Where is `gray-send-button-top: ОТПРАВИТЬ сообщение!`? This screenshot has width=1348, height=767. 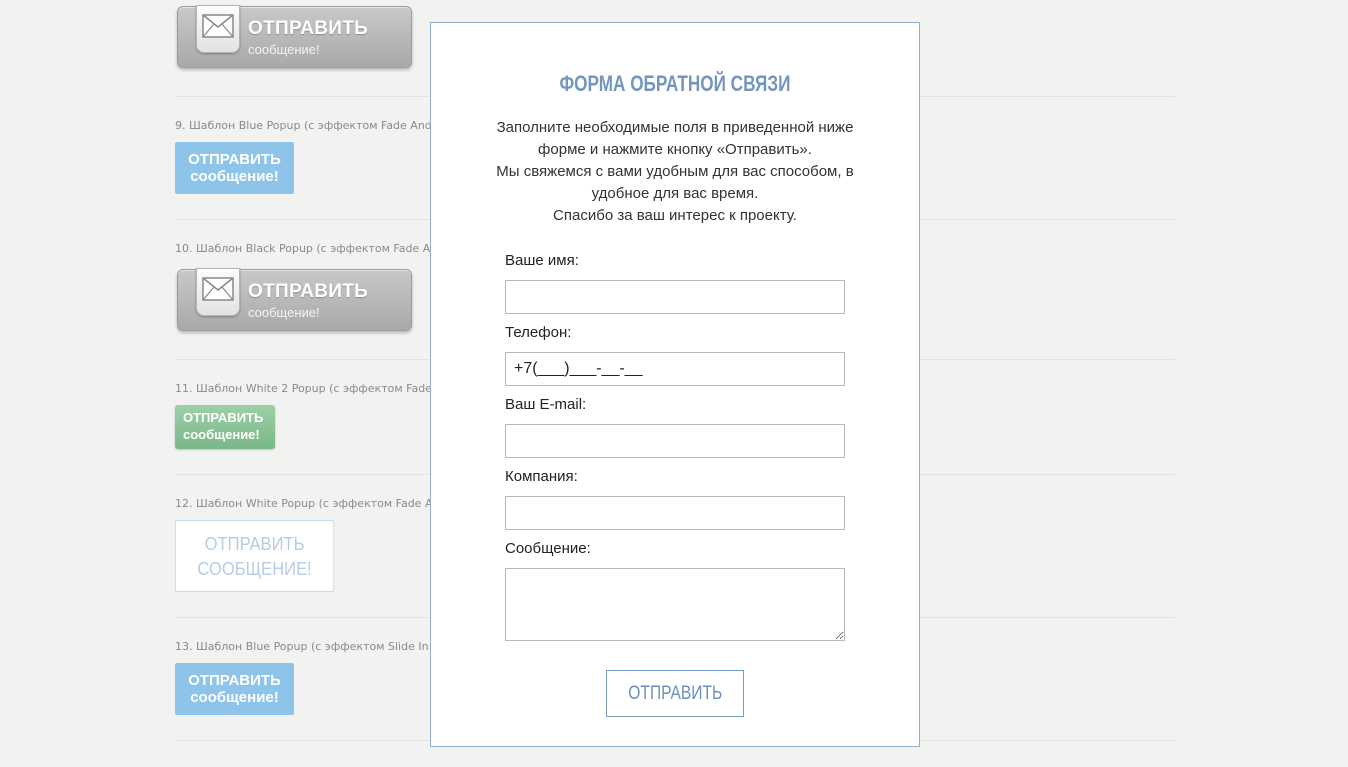
gray-send-button-top: ОТПРАВИТЬ сообщение! is located at coordinates (294, 36).